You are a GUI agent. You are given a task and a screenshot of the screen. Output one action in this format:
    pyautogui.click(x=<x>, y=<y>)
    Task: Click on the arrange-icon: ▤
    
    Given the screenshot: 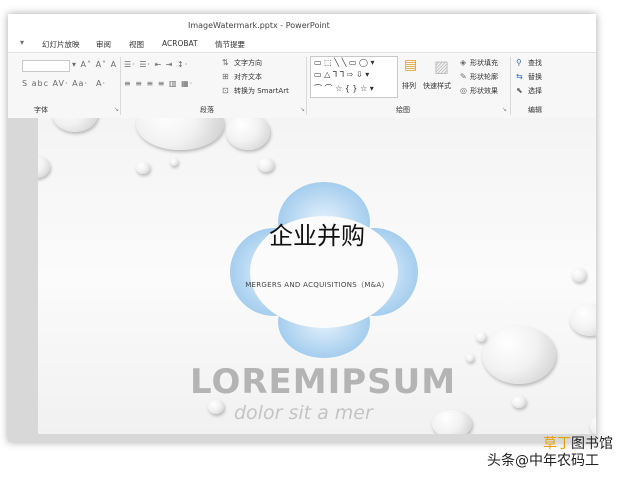 What is the action you would take?
    pyautogui.click(x=411, y=65)
    